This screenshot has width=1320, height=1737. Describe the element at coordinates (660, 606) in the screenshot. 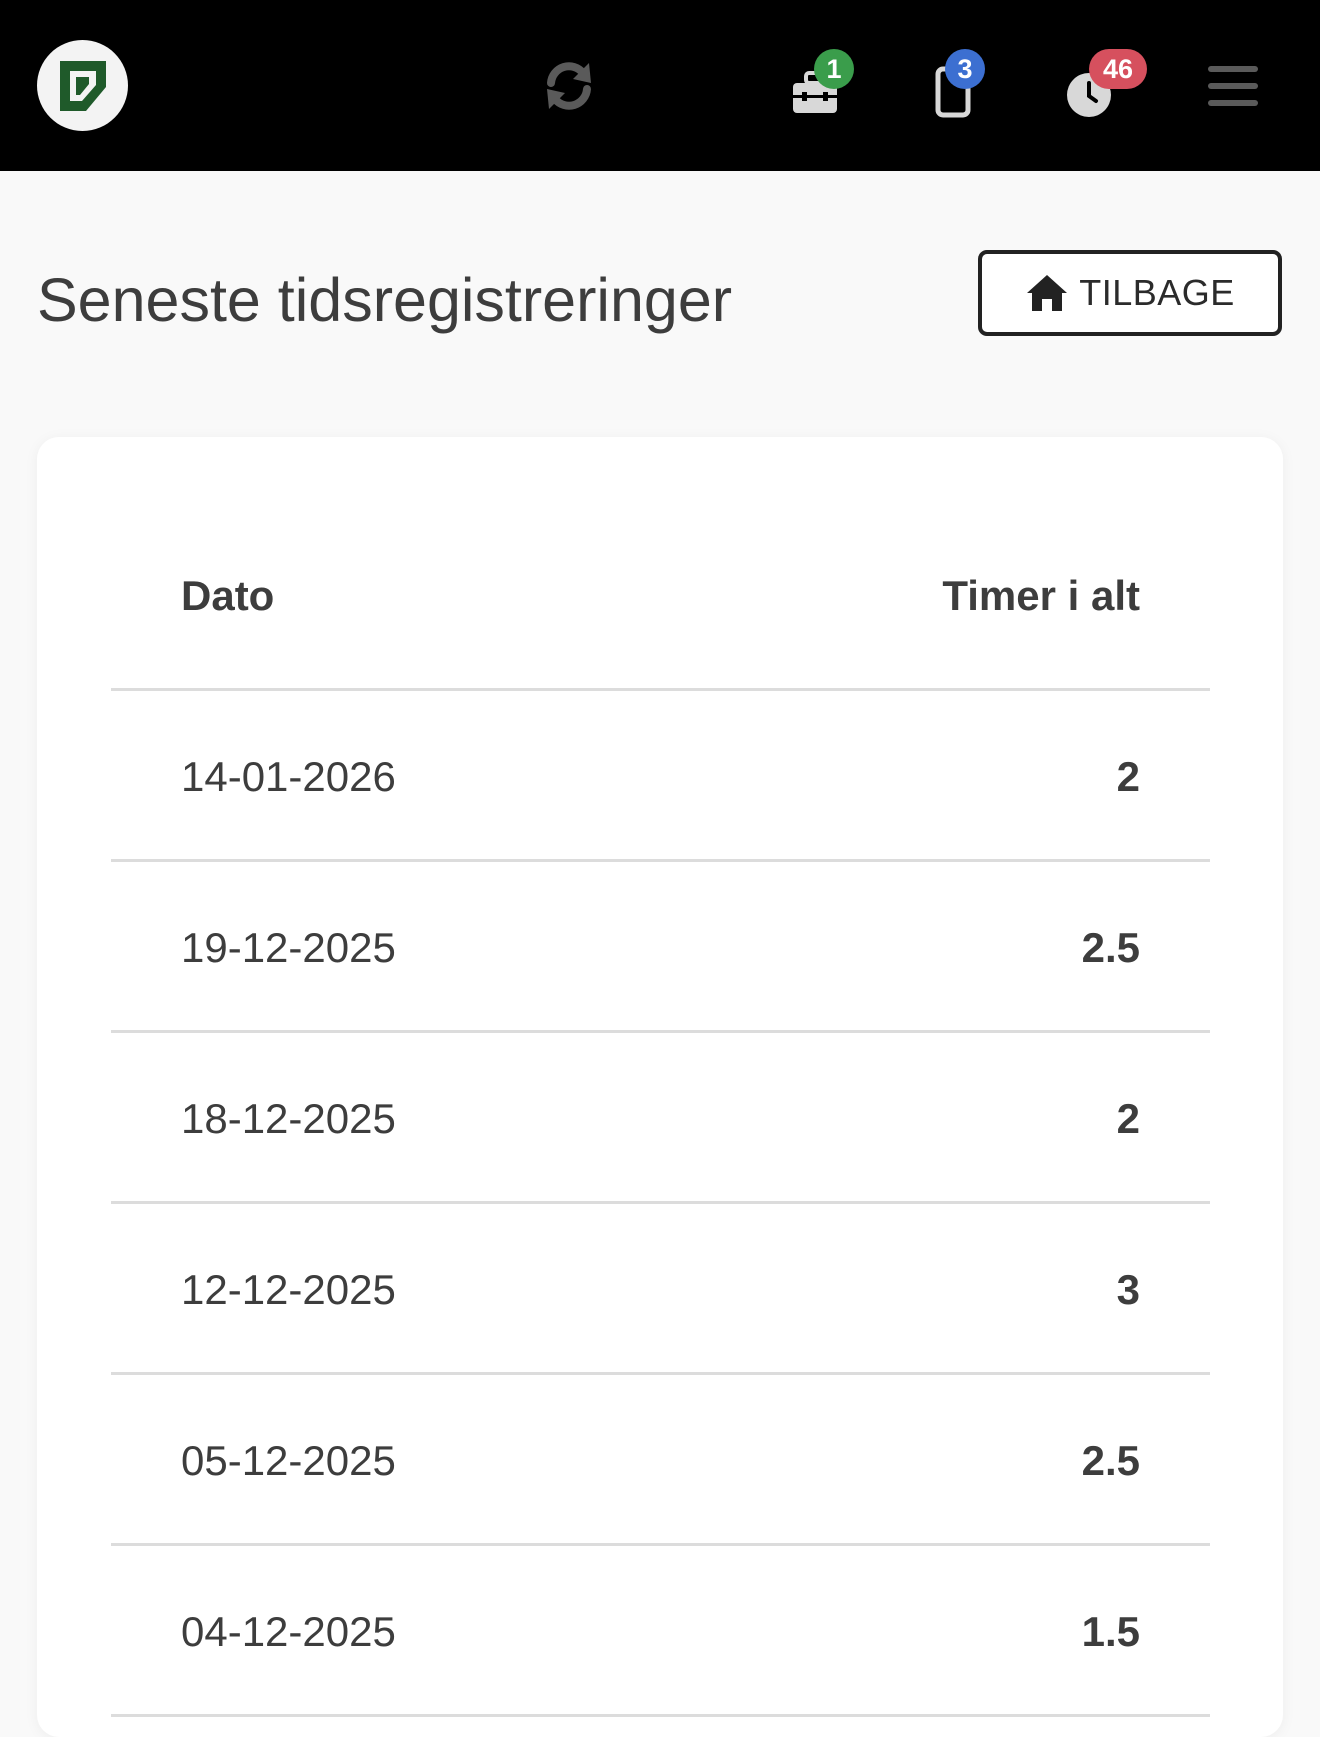

I see `table-header: Dato Timer i alt` at that location.